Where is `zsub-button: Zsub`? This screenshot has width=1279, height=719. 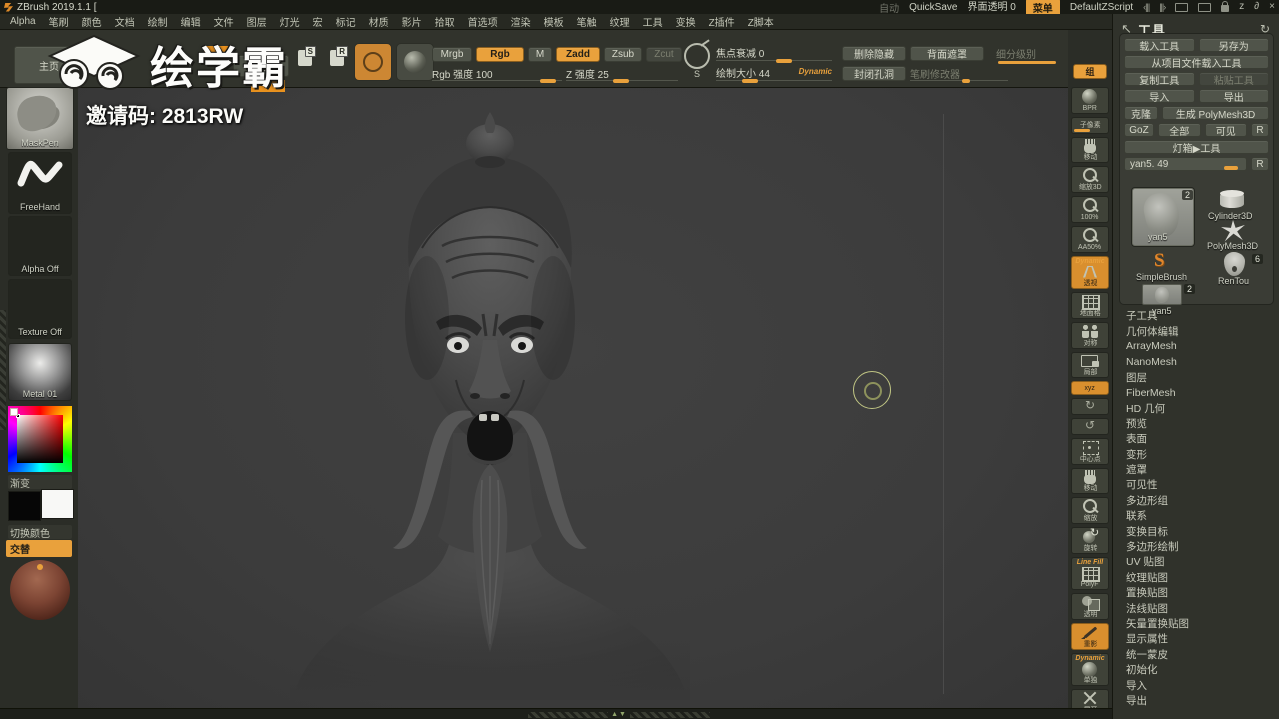 zsub-button: Zsub is located at coordinates (623, 54).